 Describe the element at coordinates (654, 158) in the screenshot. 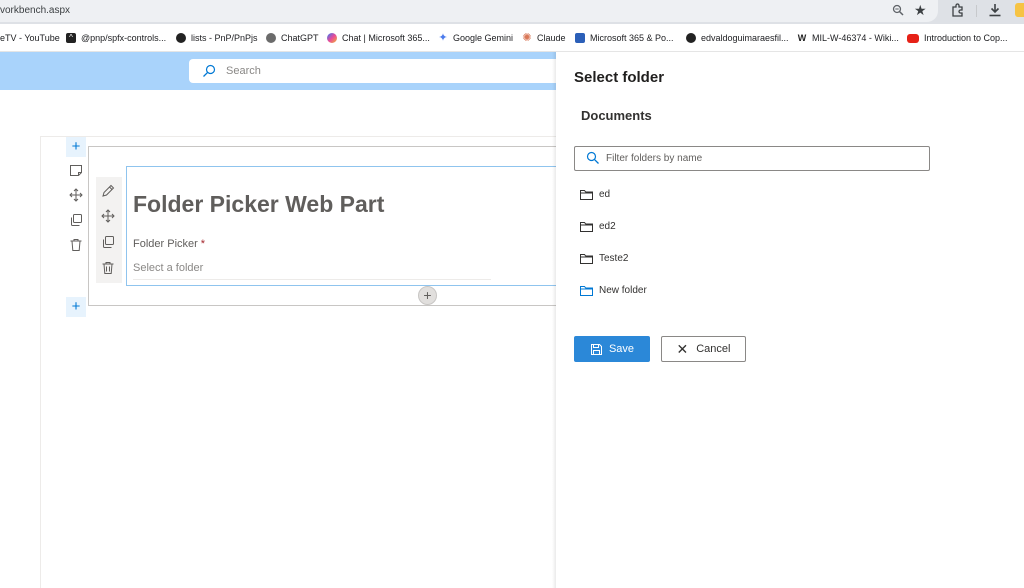

I see `filter-placeholder: Filter folders by name` at that location.